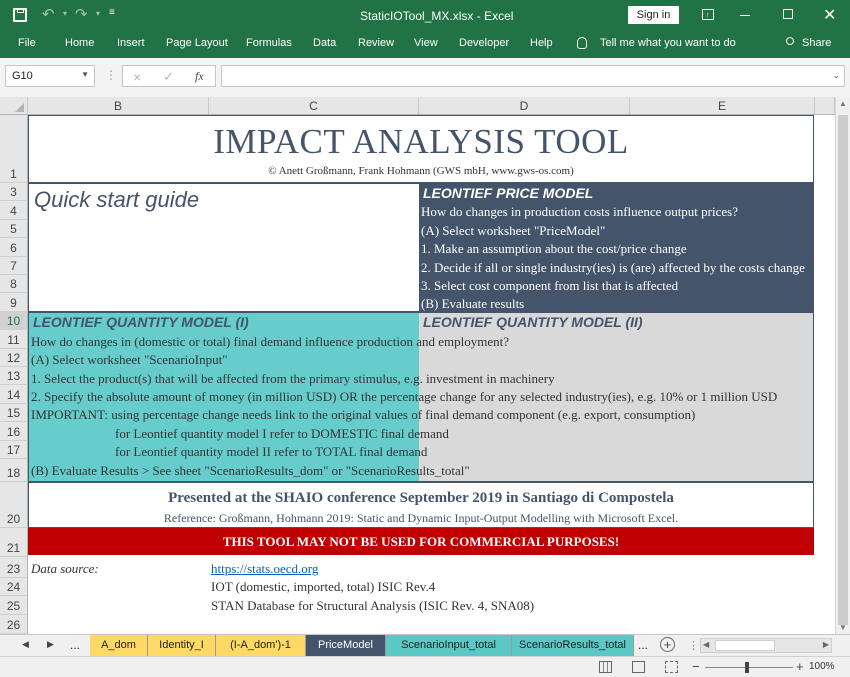  I want to click on row-header-20: 20, so click(14, 505).